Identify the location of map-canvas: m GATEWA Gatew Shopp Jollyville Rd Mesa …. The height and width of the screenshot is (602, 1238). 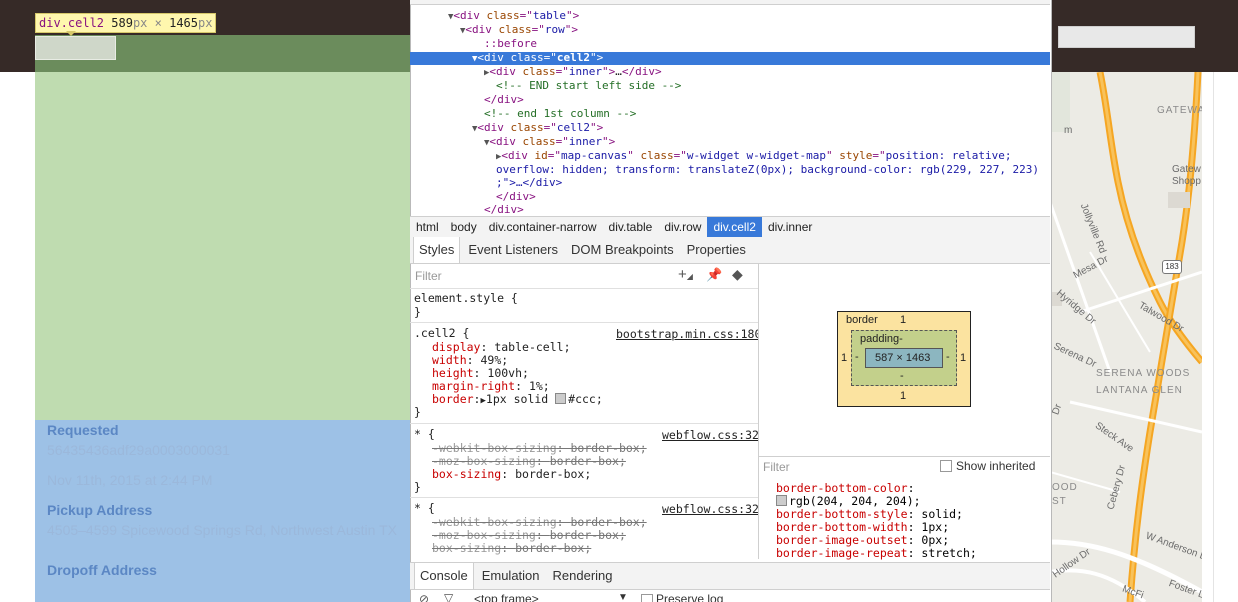
(1126, 337).